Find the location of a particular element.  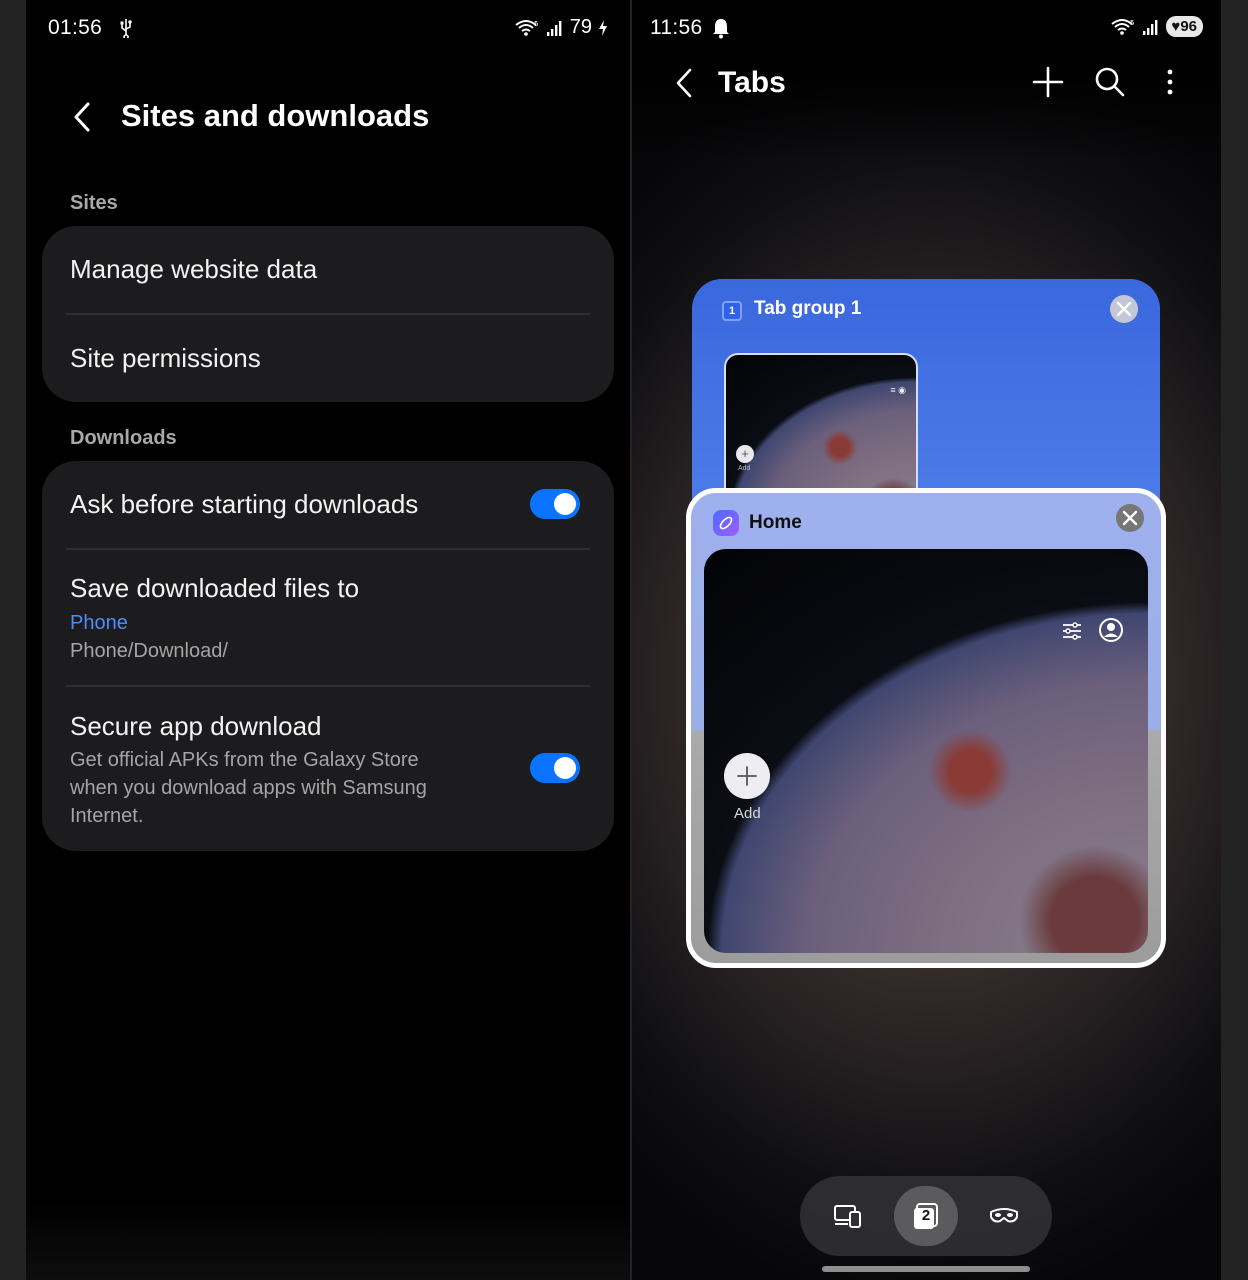

save-location-value: Phone is located at coordinates (99, 623).